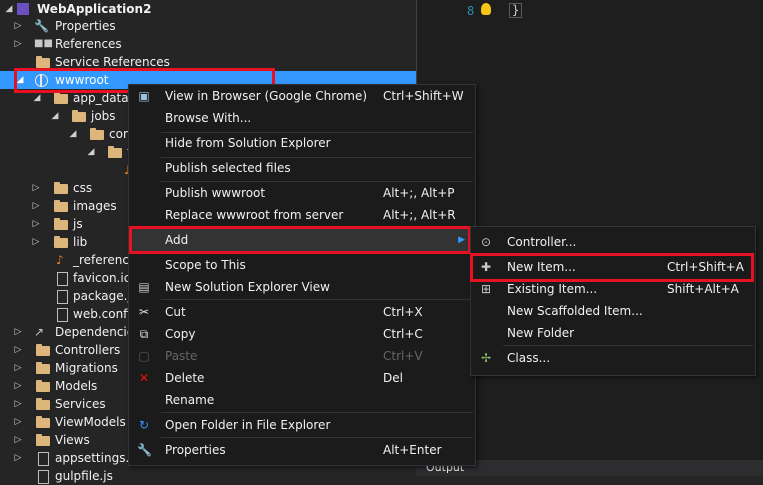 Image resolution: width=763 pixels, height=485 pixels. Describe the element at coordinates (613, 333) in the screenshot. I see `submenu-item-new-folder: New Folder` at that location.